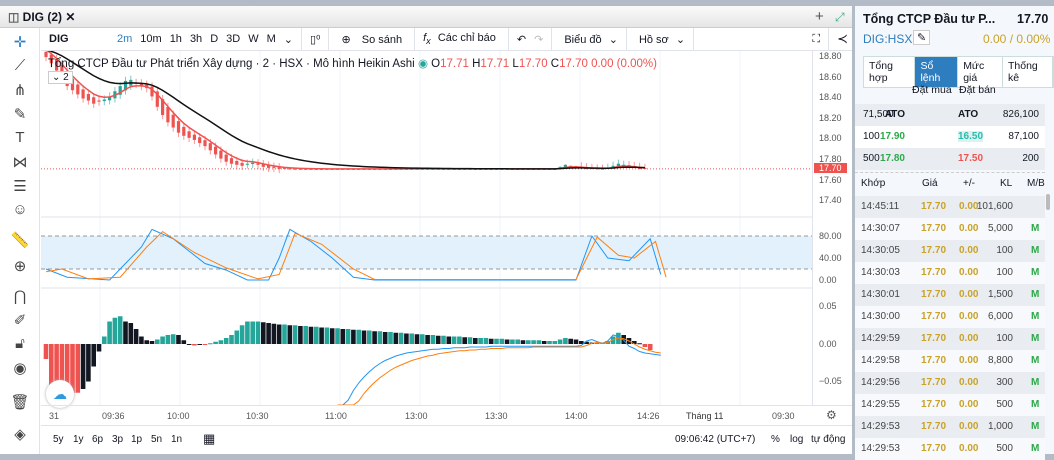 The width and height of the screenshot is (1054, 460). I want to click on range-6p: 6p, so click(97, 439).